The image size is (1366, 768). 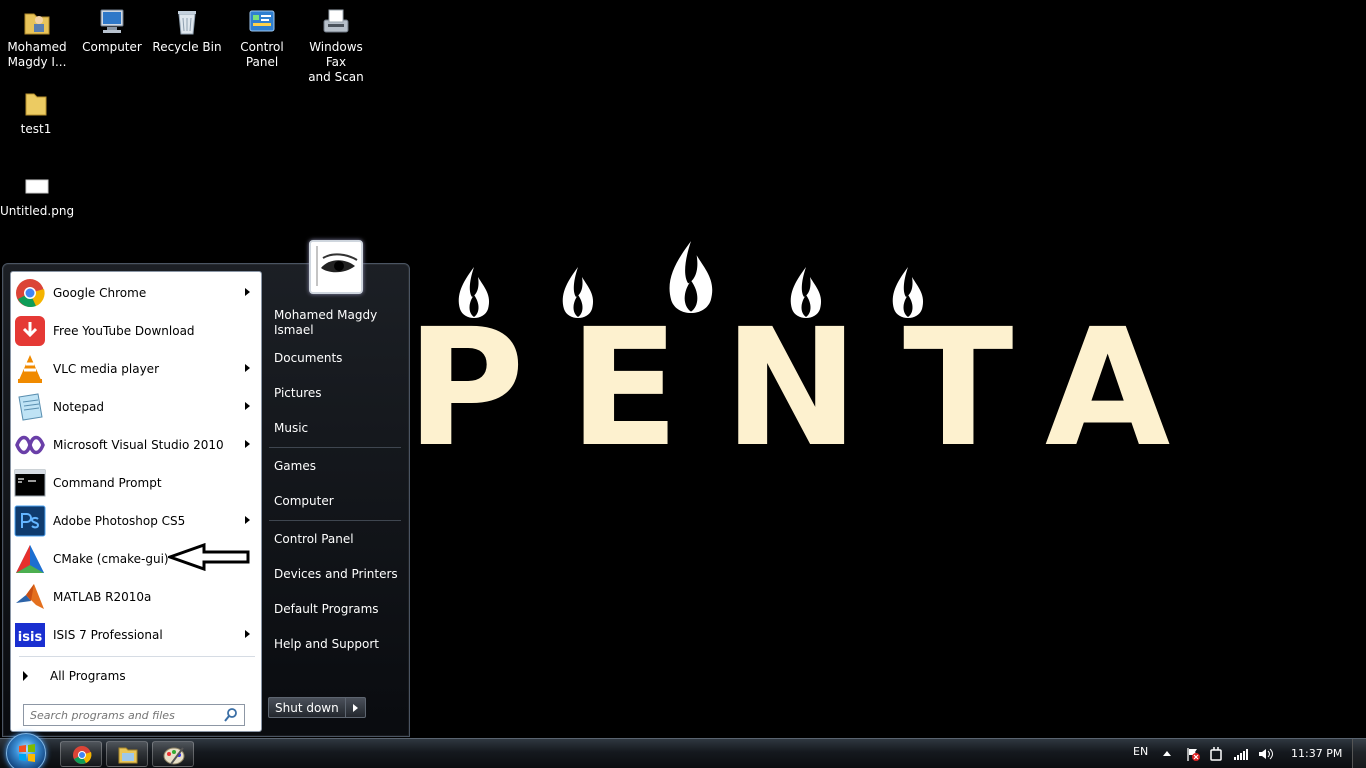 I want to click on computer-link: Computer, so click(x=304, y=501).